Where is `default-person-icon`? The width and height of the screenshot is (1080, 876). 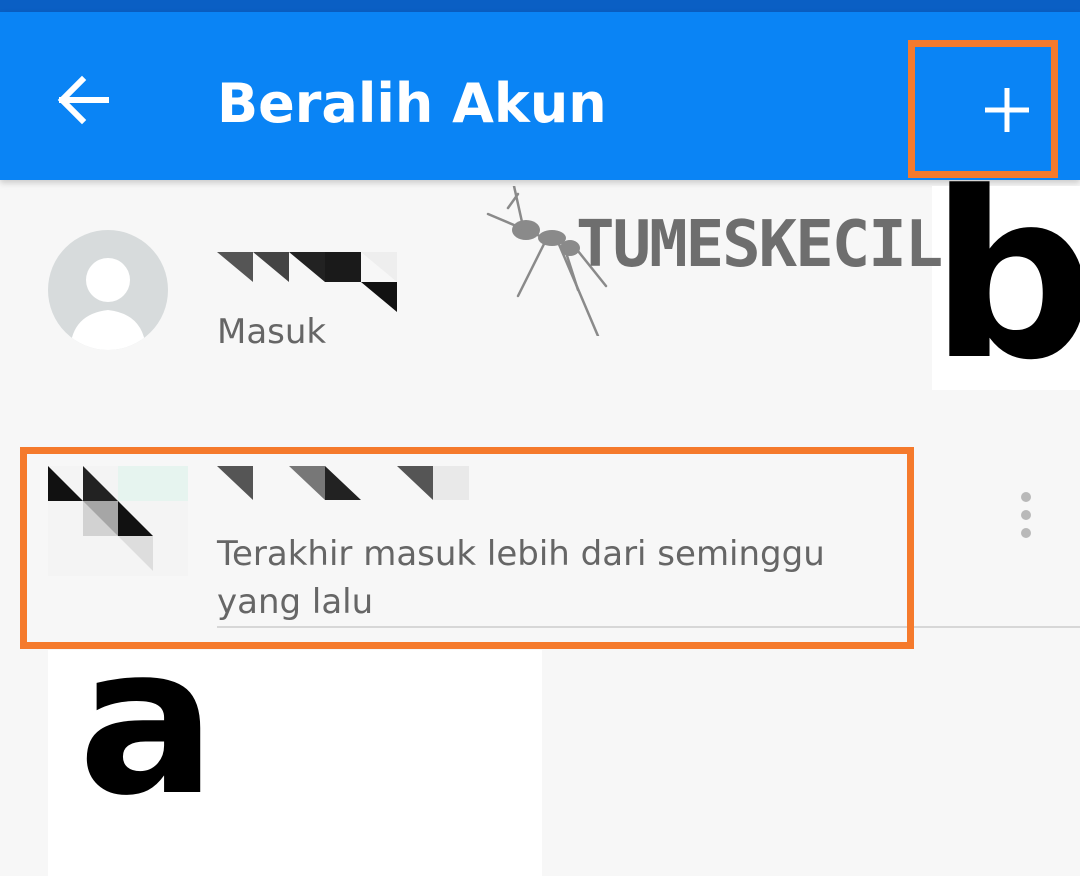
default-person-icon is located at coordinates (108, 304).